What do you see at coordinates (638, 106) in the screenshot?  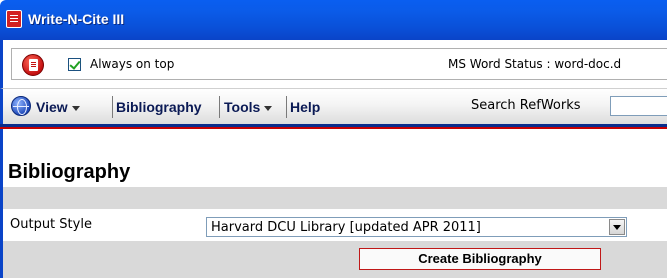 I see `search-input` at bounding box center [638, 106].